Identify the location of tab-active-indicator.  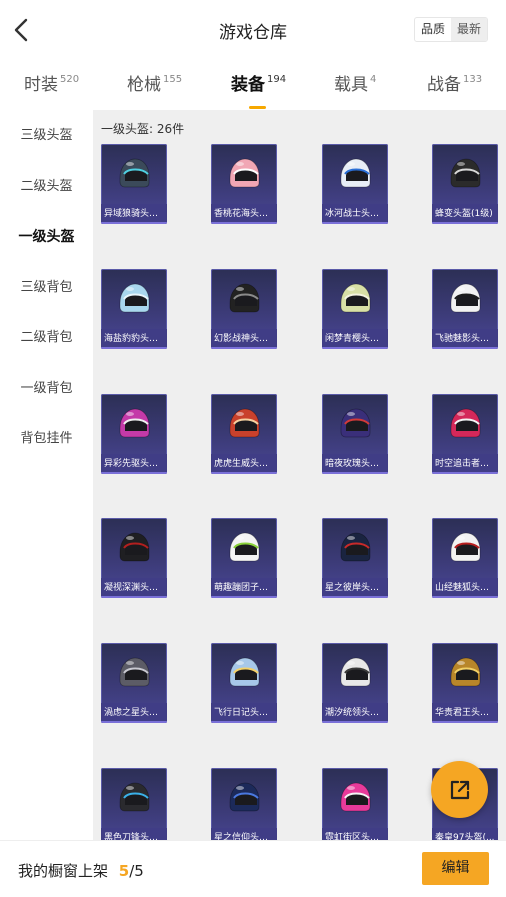
(257, 107).